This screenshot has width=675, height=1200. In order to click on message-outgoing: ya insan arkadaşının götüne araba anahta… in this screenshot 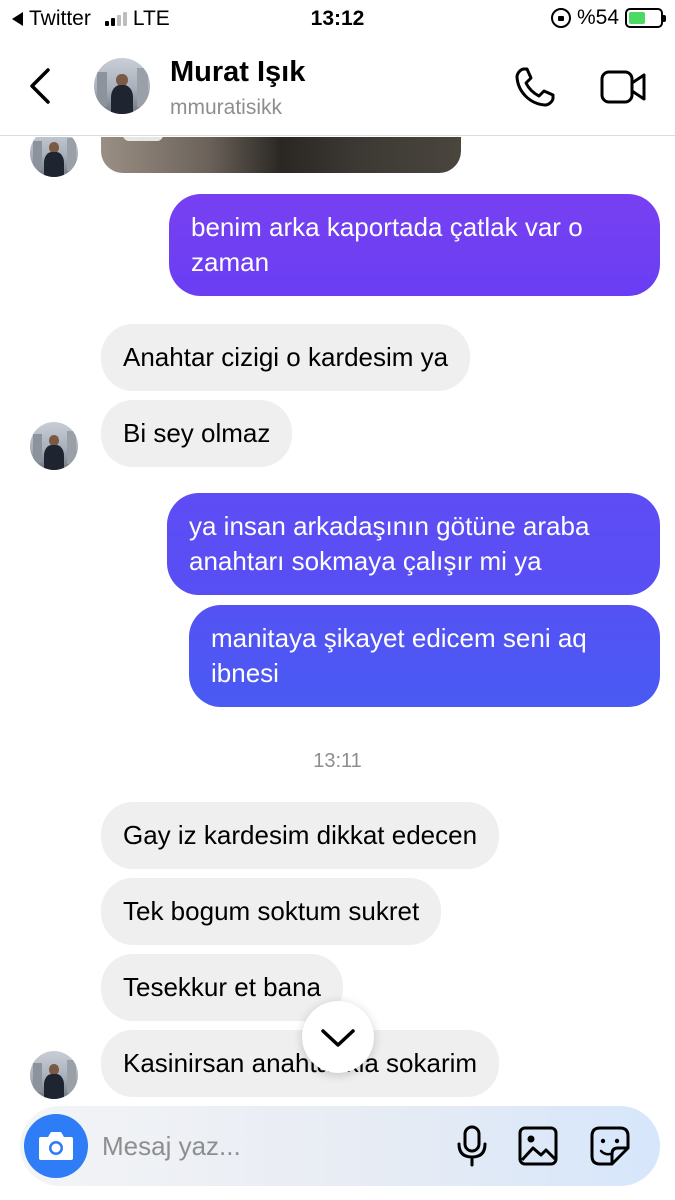, I will do `click(413, 544)`.